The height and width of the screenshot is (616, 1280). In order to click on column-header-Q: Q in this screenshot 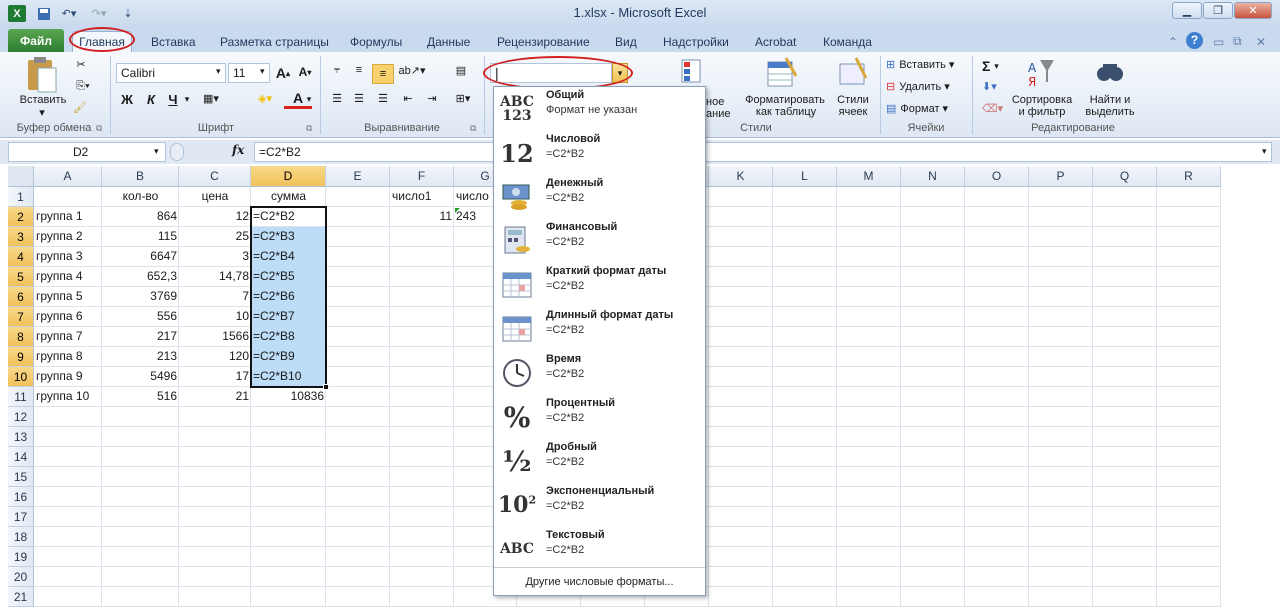, I will do `click(1125, 176)`.